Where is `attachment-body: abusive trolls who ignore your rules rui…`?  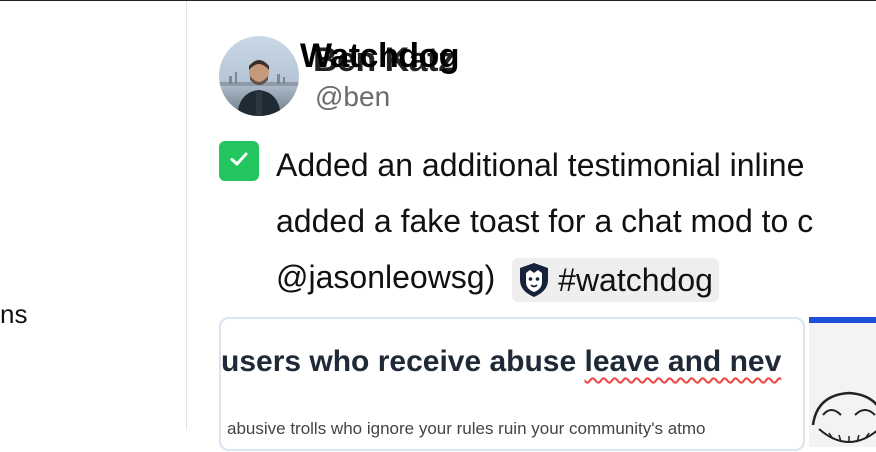 attachment-body: abusive trolls who ignore your rules rui… is located at coordinates (466, 428).